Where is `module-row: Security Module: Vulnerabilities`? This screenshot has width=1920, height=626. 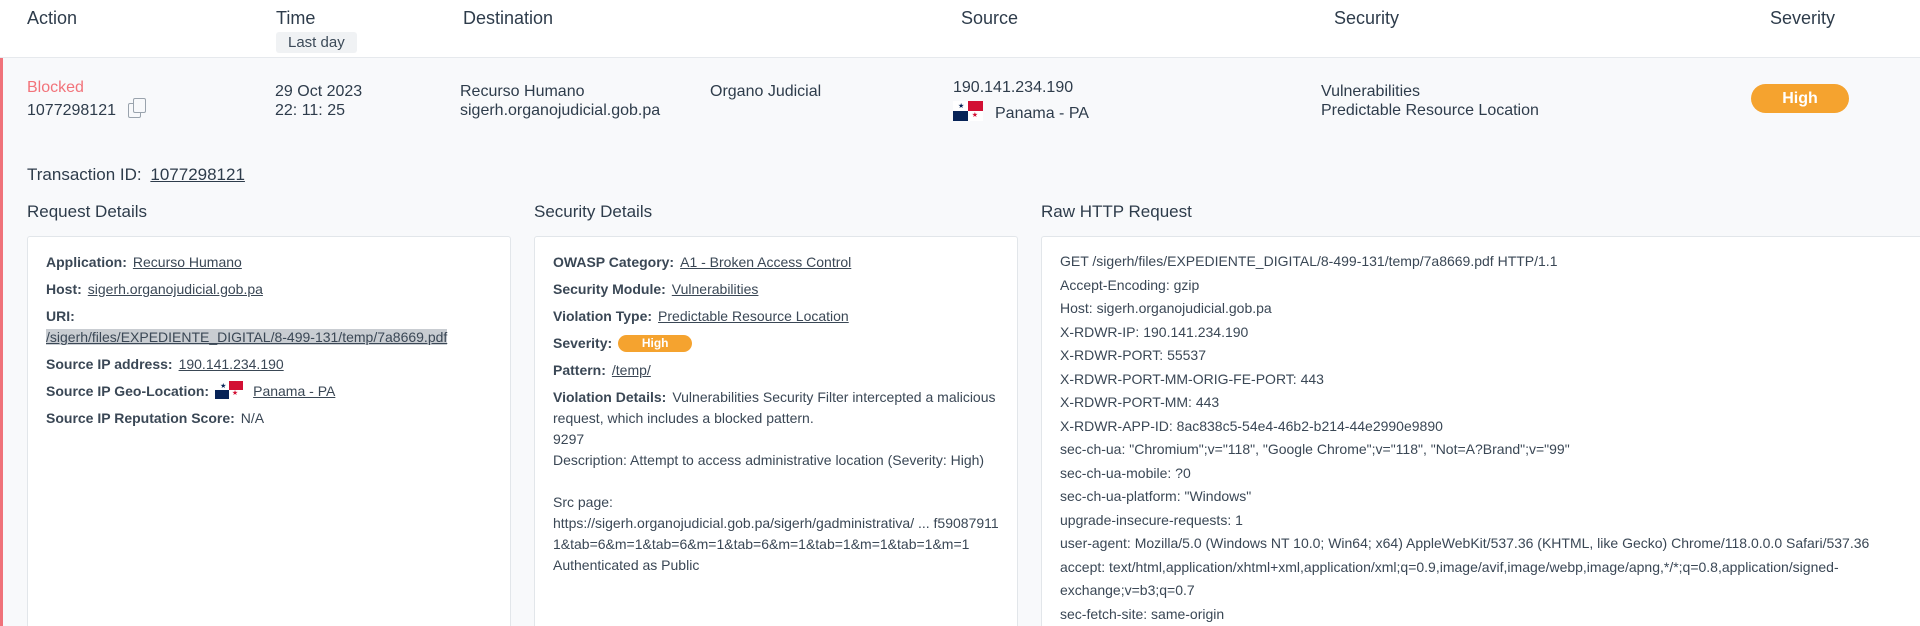
module-row: Security Module: Vulnerabilities is located at coordinates (656, 289).